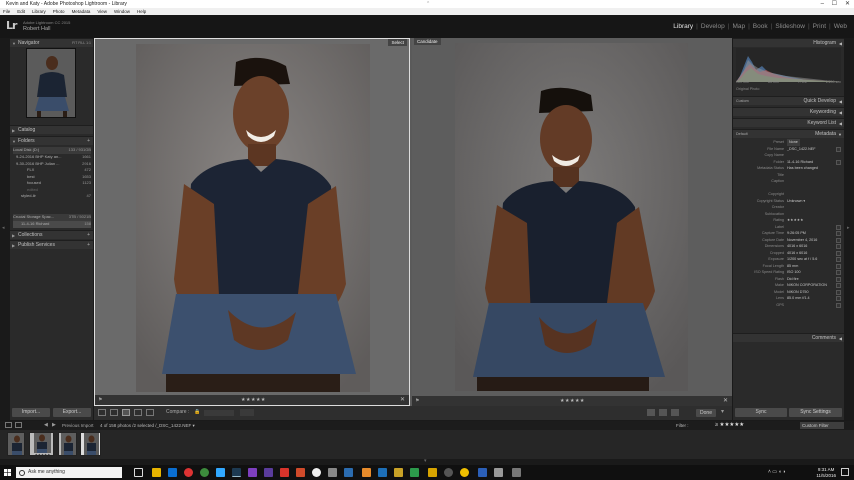 The height and width of the screenshot is (480, 854). I want to click on left-panel-toggle-icon: ◂, so click(3, 228).